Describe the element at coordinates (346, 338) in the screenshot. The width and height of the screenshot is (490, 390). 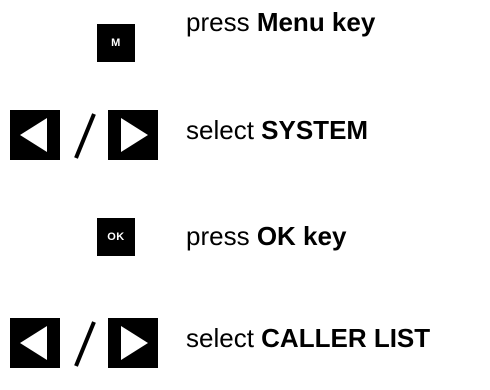
I see `step-4-target: CALLER LIST` at that location.